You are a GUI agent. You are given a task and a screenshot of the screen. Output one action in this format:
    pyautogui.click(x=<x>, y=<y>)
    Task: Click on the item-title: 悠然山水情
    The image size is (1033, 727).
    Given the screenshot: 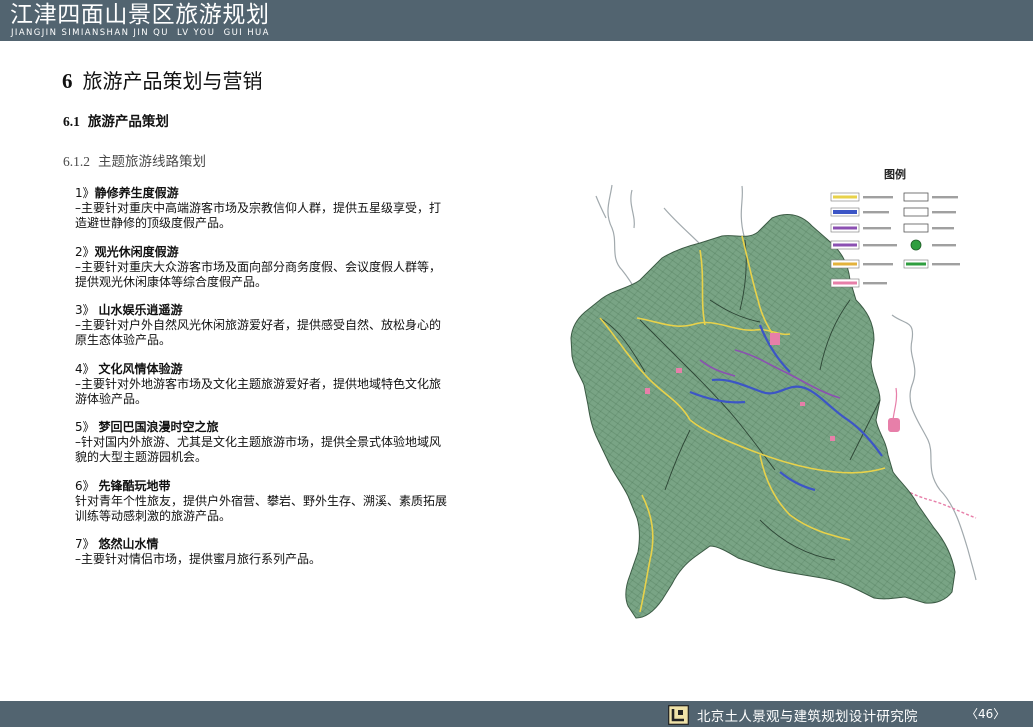 What is the action you would take?
    pyautogui.click(x=128, y=544)
    